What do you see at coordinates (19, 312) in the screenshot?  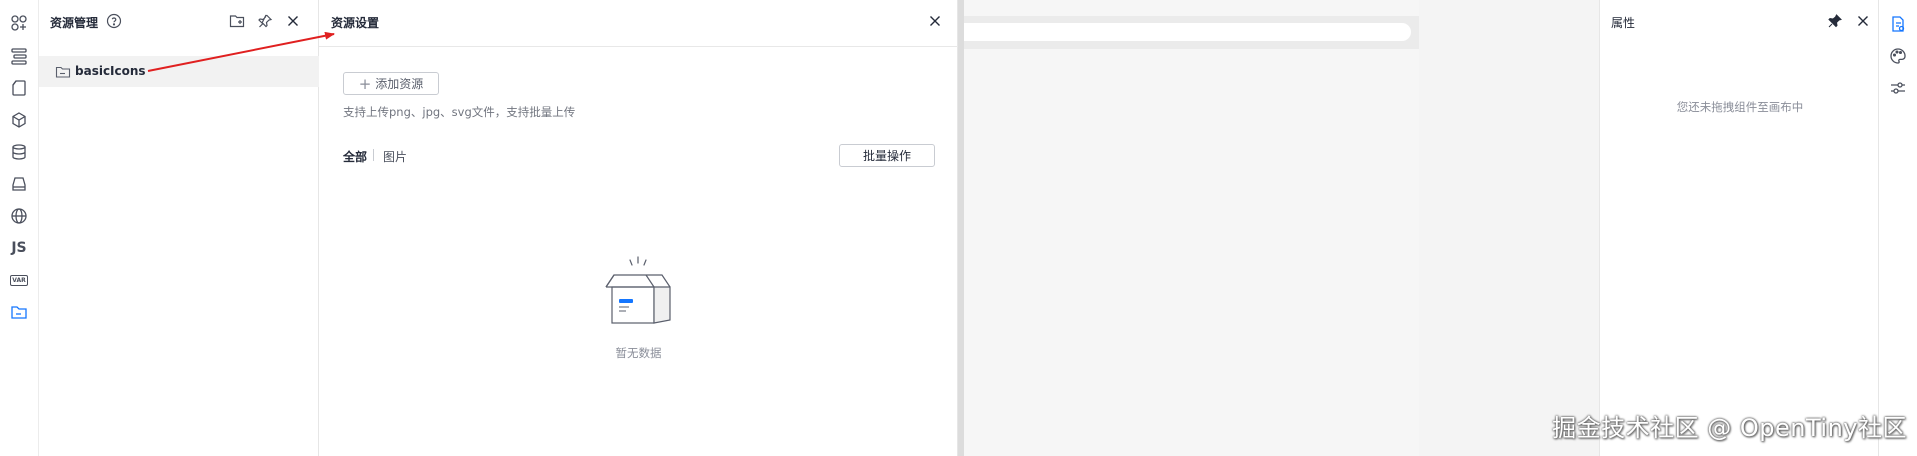 I see `resources-folder-icon` at bounding box center [19, 312].